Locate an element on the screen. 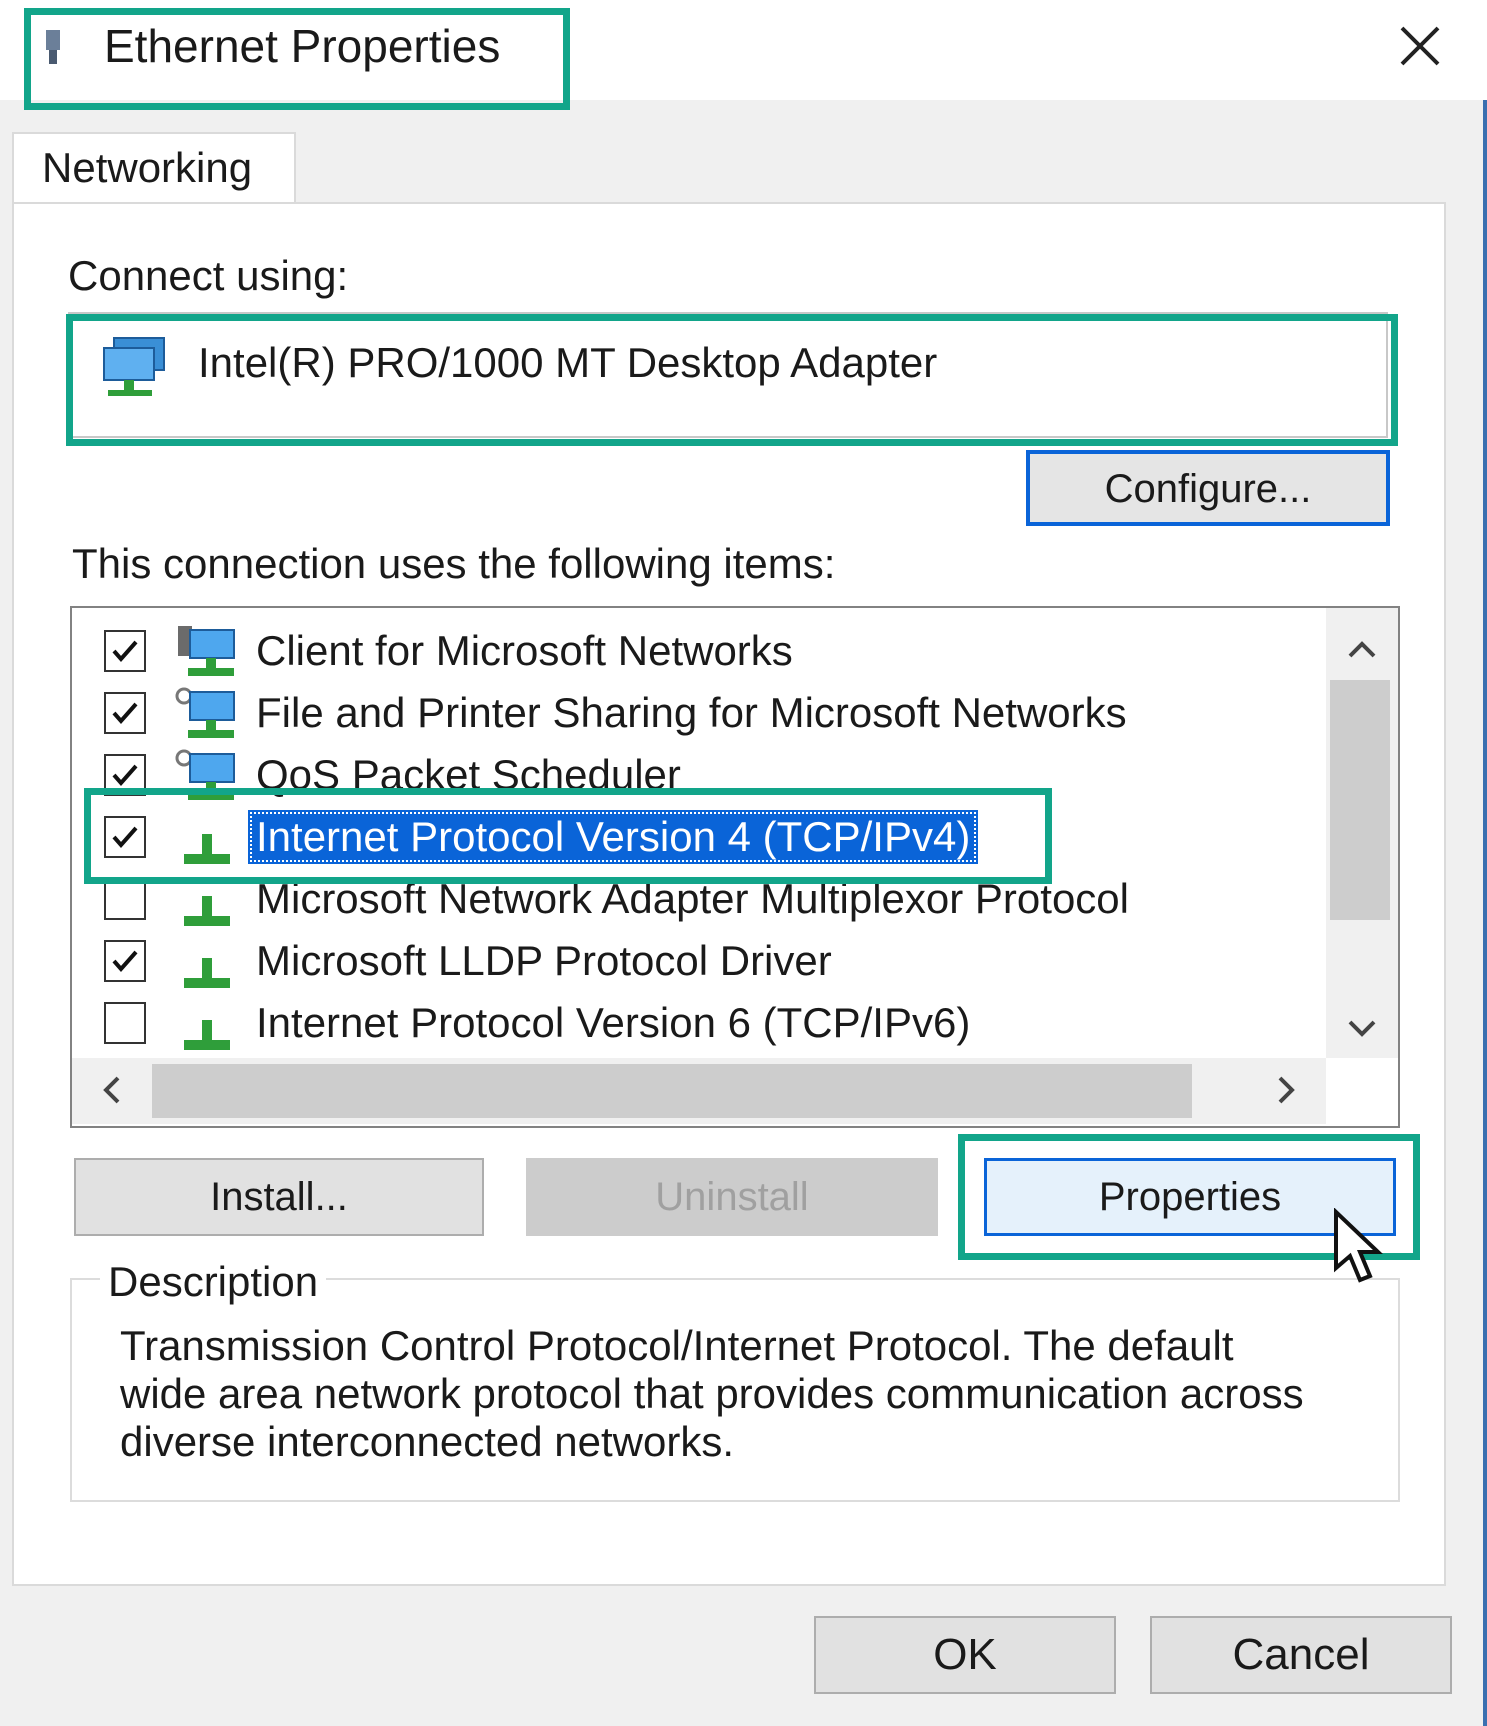  description-legend: Description is located at coordinates (213, 1282).